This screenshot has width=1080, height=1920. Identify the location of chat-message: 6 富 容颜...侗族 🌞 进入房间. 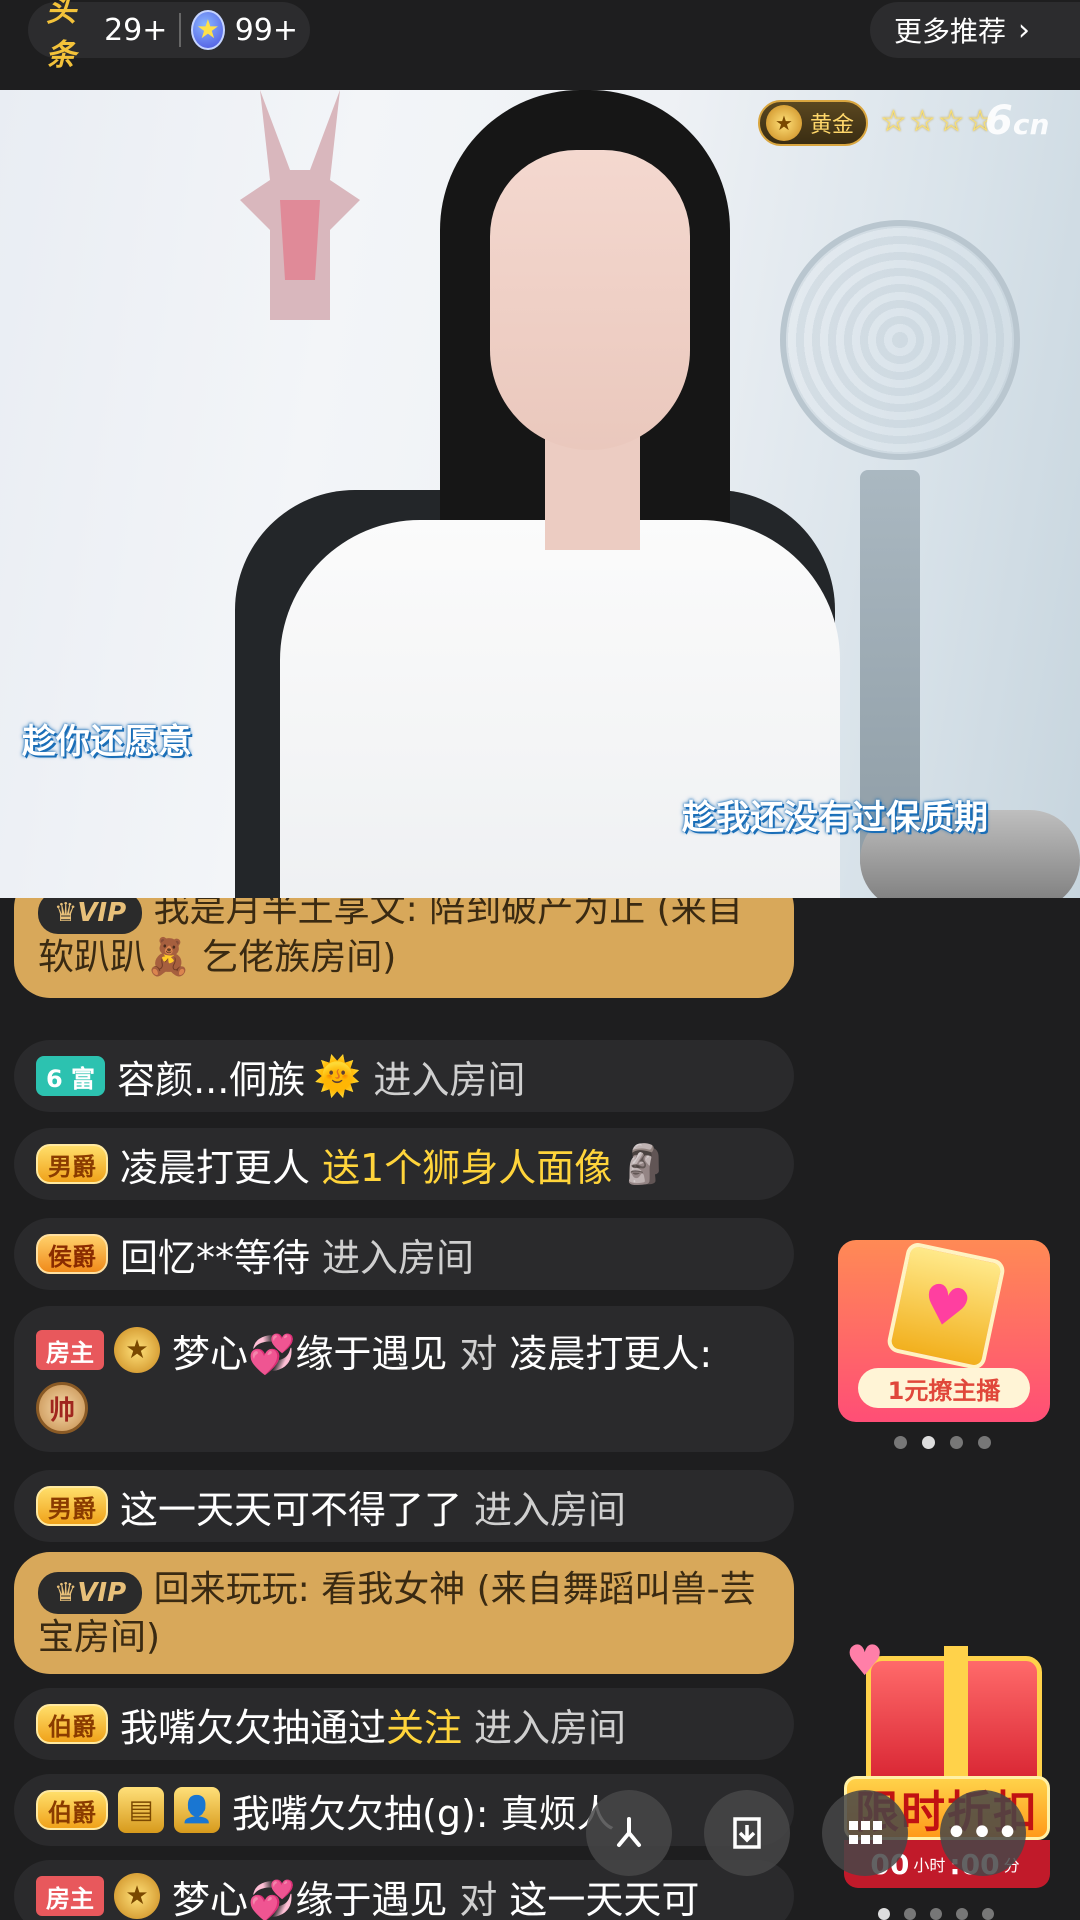
(404, 1076).